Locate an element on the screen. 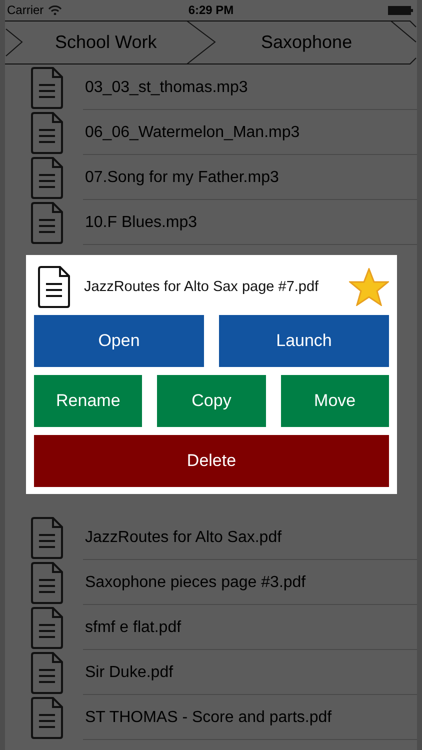 This screenshot has height=750, width=422. action-button: Copy is located at coordinates (211, 401).